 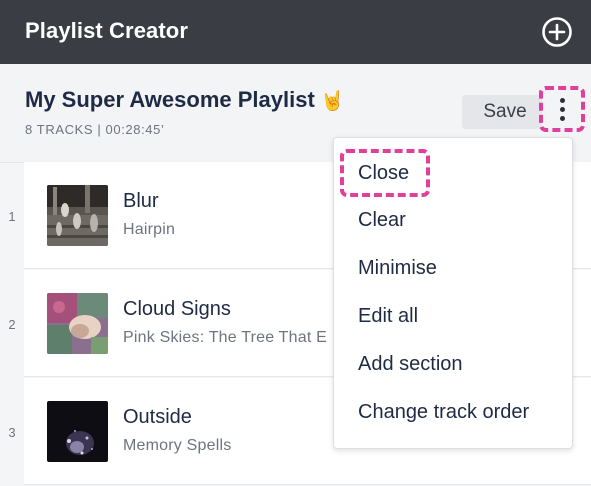 I want to click on save-button: Save, so click(x=502, y=112).